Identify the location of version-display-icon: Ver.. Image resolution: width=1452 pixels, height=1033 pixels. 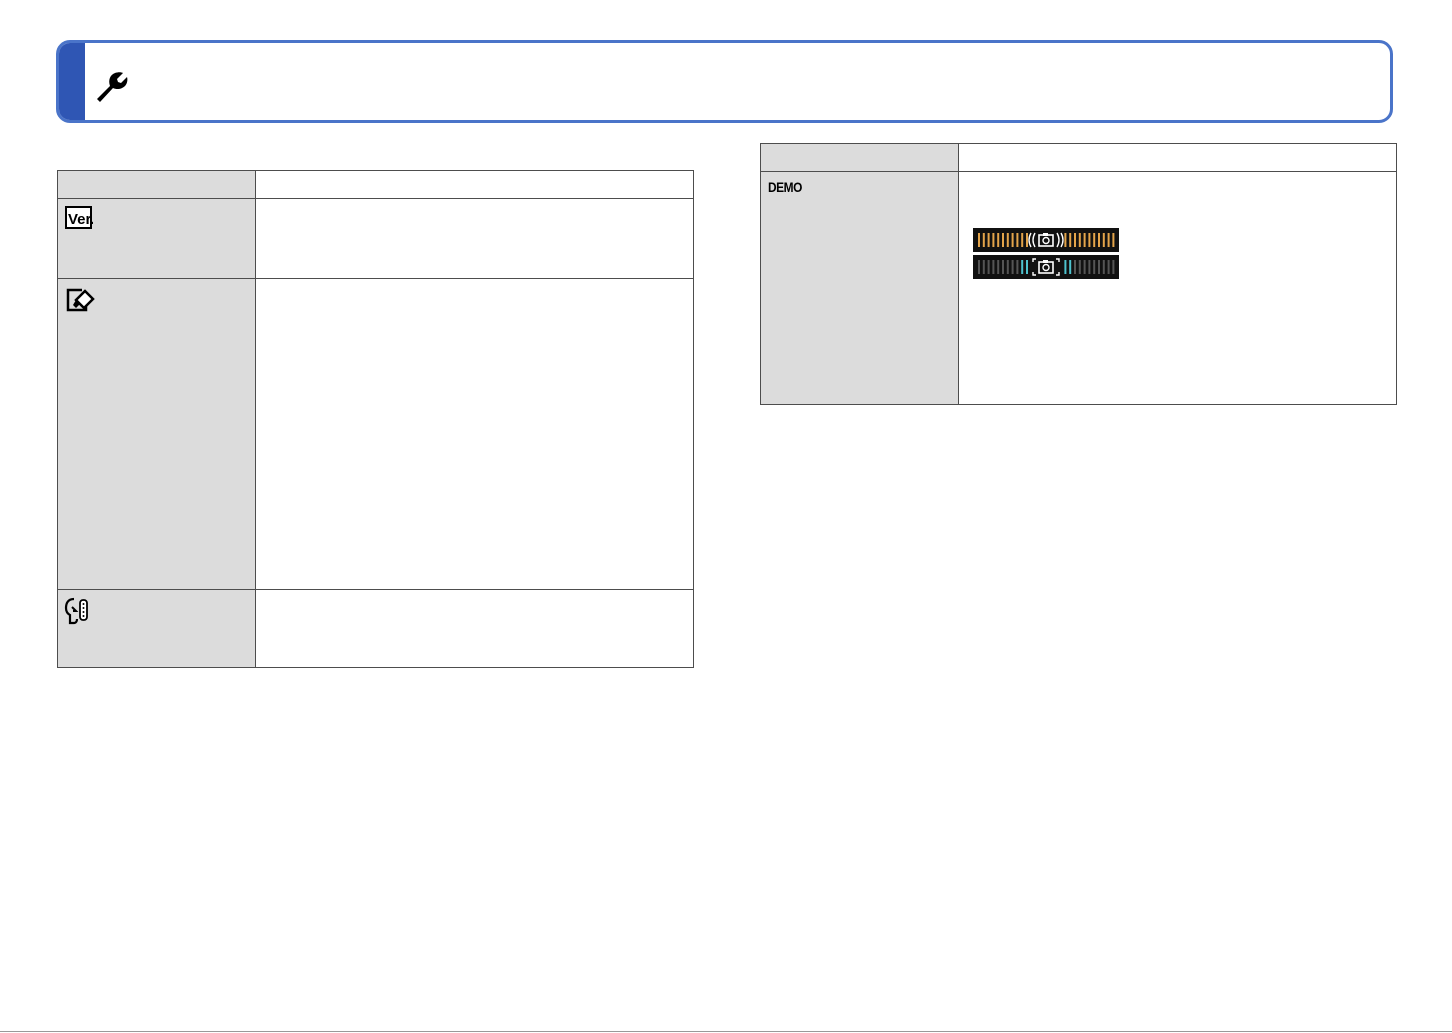
(79, 217).